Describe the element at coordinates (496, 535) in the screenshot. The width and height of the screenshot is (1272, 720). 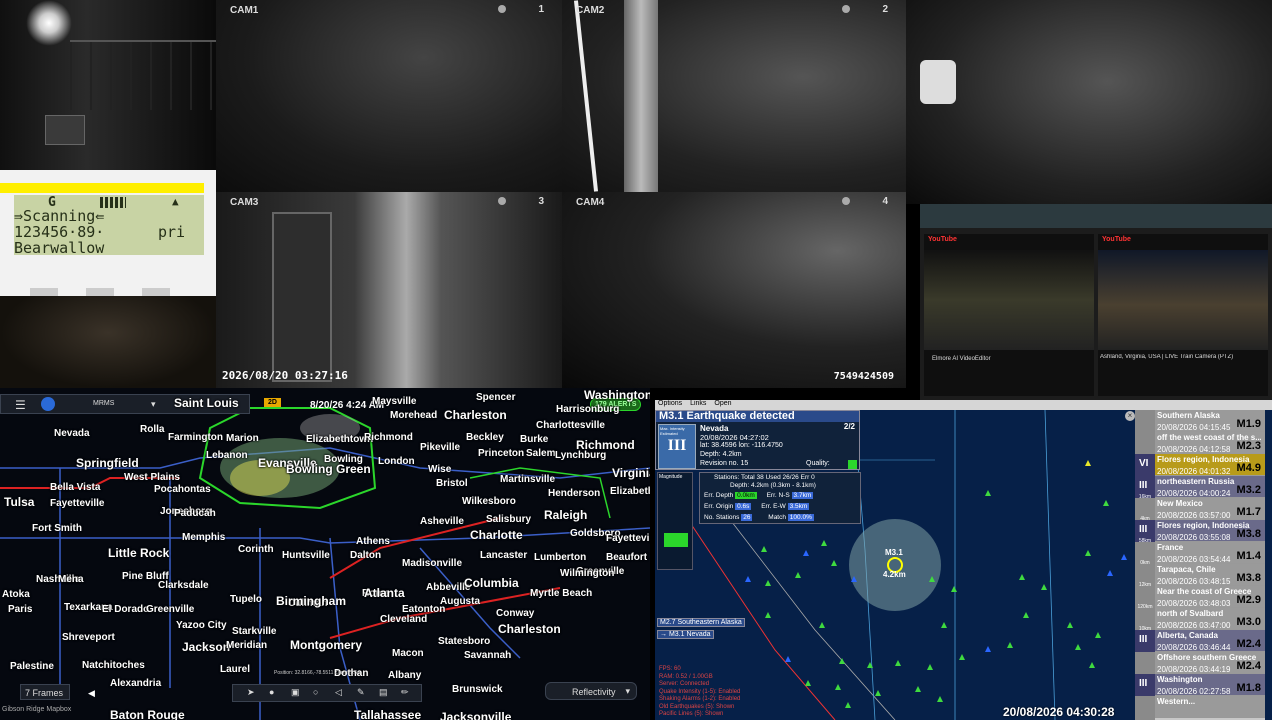
I see `city-label: Charlotte` at that location.